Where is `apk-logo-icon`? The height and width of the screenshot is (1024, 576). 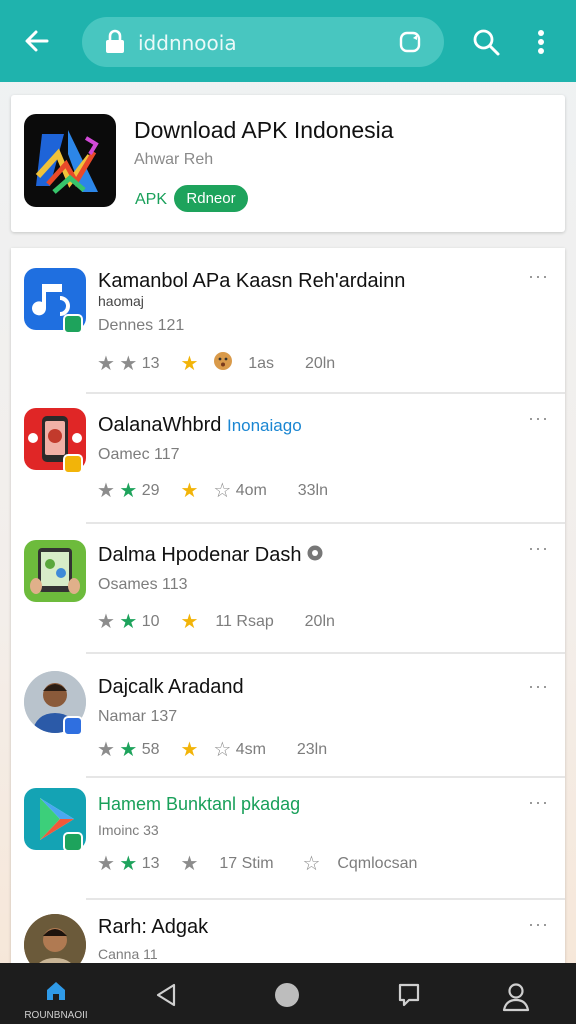 apk-logo-icon is located at coordinates (70, 160).